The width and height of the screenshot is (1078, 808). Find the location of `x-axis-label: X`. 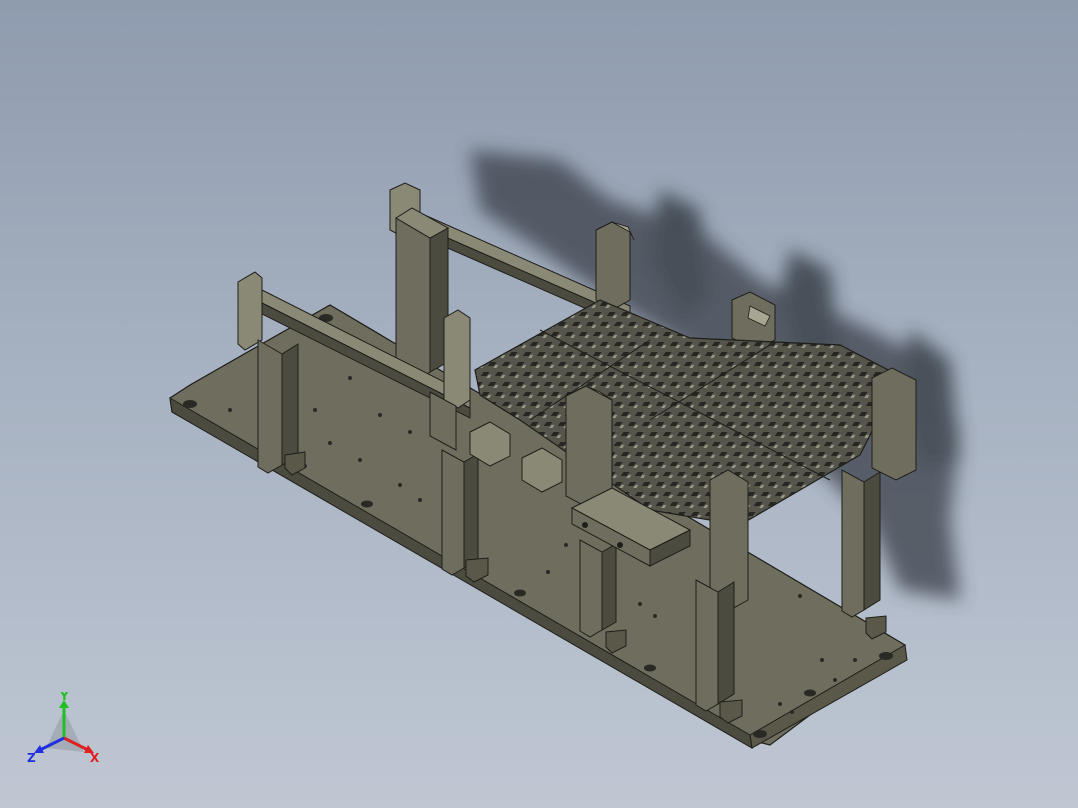

x-axis-label: X is located at coordinates (95, 758).